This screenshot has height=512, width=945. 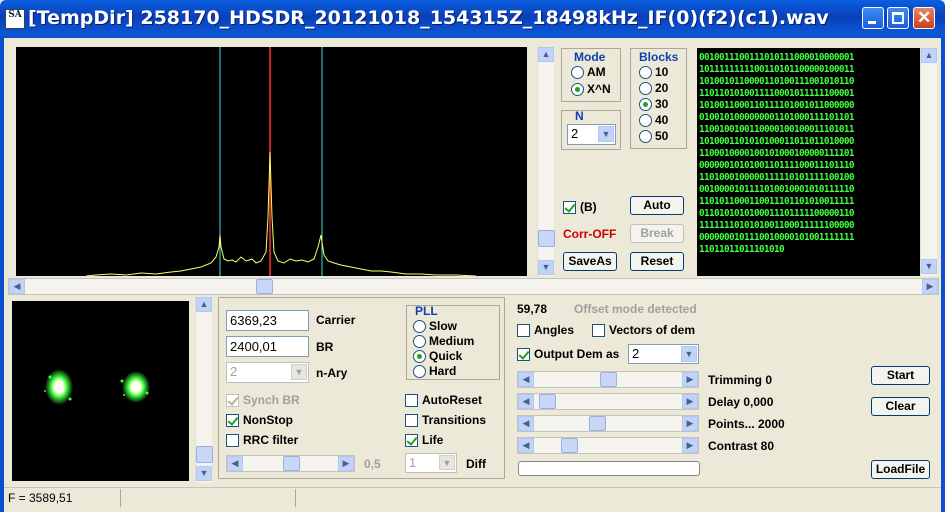 What do you see at coordinates (872, 22) in the screenshot?
I see `minimize-icon` at bounding box center [872, 22].